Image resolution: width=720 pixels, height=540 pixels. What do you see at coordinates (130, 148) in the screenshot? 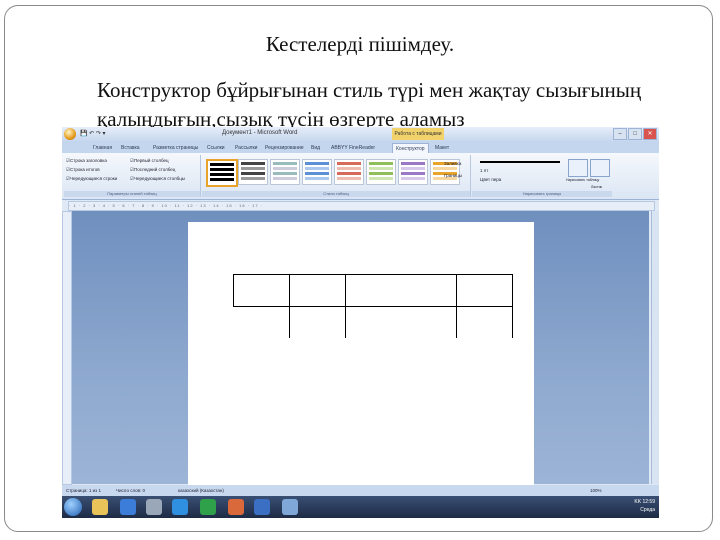
I see `tab-insert: Вставка` at bounding box center [130, 148].